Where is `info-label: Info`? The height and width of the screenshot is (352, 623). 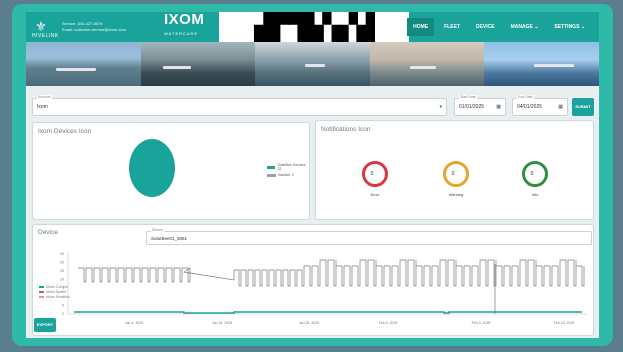
info-label: Info is located at coordinates (535, 194).